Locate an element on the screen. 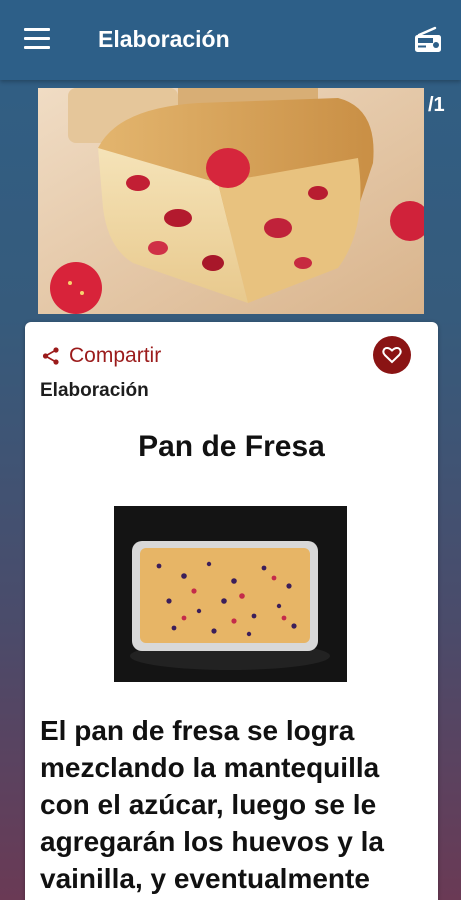 This screenshot has width=461, height=900. page-title: Elaboración is located at coordinates (164, 39).